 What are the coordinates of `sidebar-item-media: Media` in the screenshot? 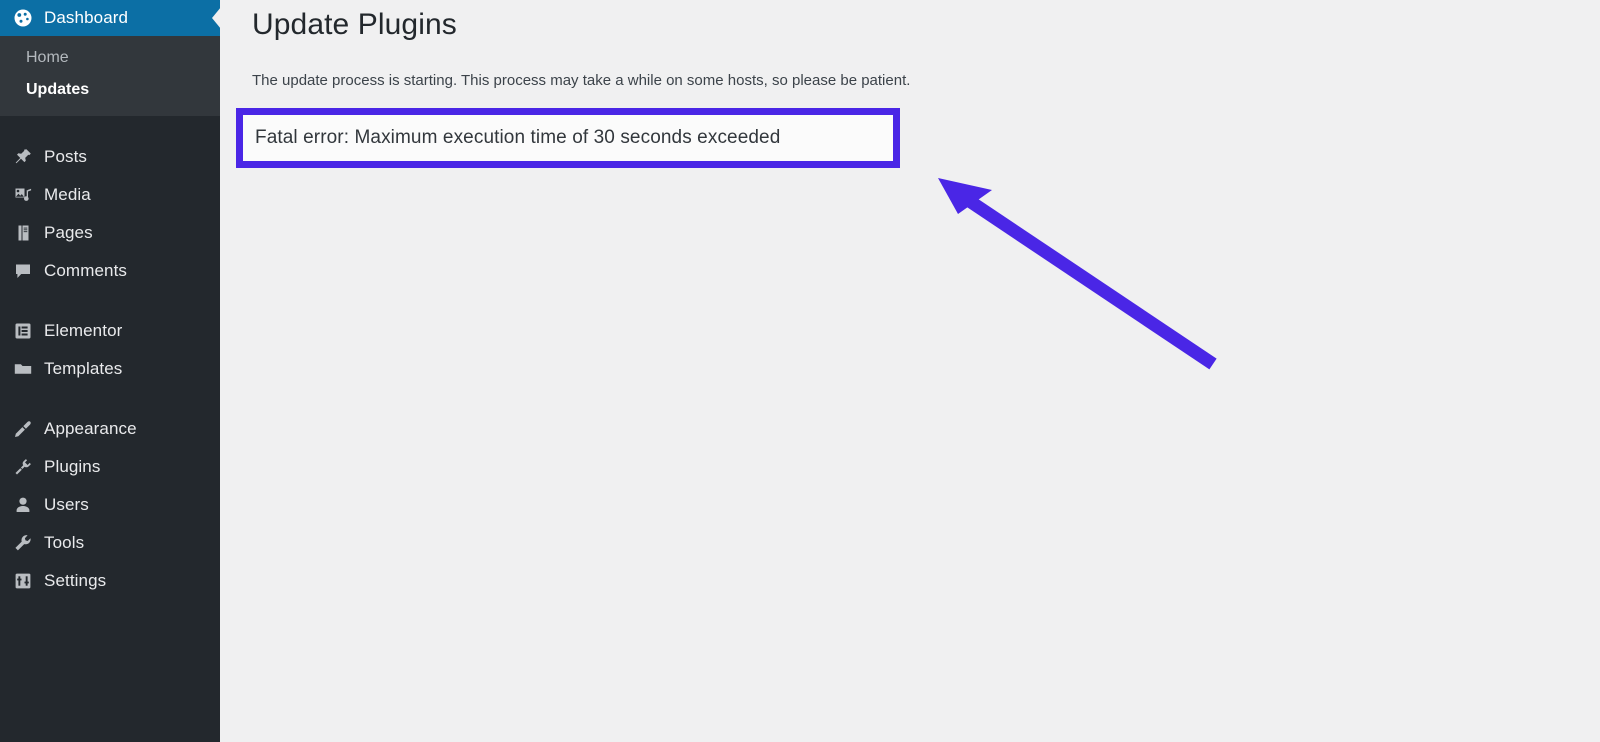 It's located at (110, 195).